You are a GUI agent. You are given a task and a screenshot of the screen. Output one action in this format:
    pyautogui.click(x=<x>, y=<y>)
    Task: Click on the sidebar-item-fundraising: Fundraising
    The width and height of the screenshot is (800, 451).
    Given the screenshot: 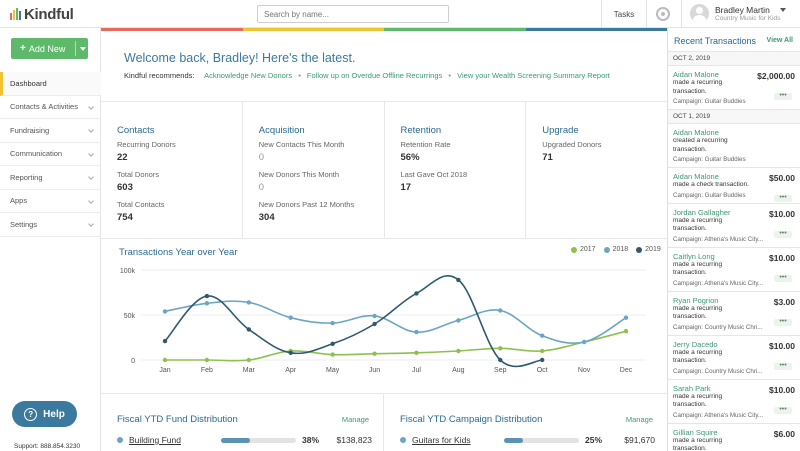 What is the action you would take?
    pyautogui.click(x=50, y=131)
    